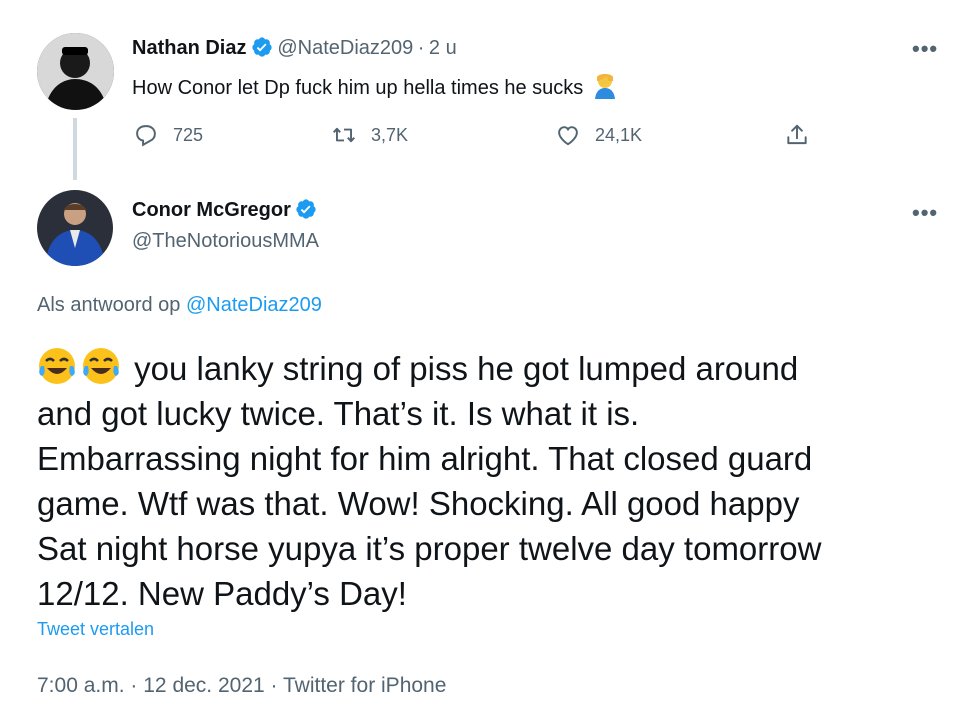 This screenshot has height=728, width=980. What do you see at coordinates (344, 135) in the screenshot?
I see `retweet-icon` at bounding box center [344, 135].